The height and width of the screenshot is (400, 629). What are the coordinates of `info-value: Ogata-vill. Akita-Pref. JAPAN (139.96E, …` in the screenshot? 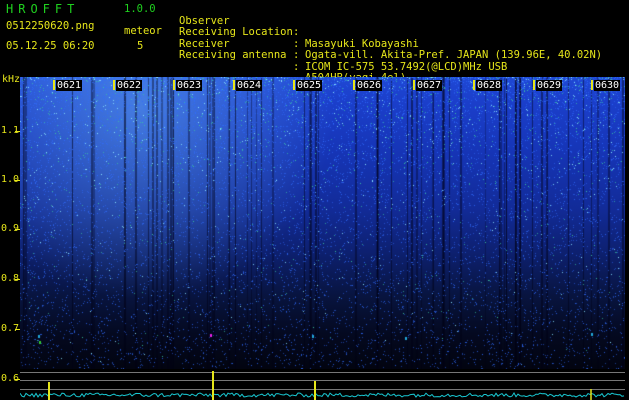 It's located at (454, 55).